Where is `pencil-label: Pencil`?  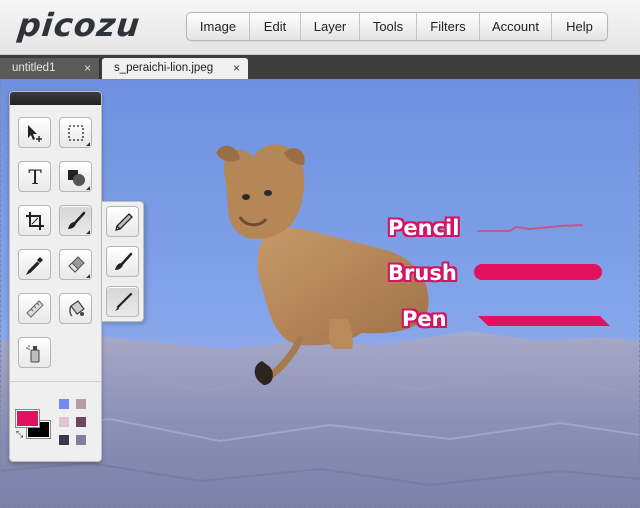
pencil-label: Pencil is located at coordinates (424, 228).